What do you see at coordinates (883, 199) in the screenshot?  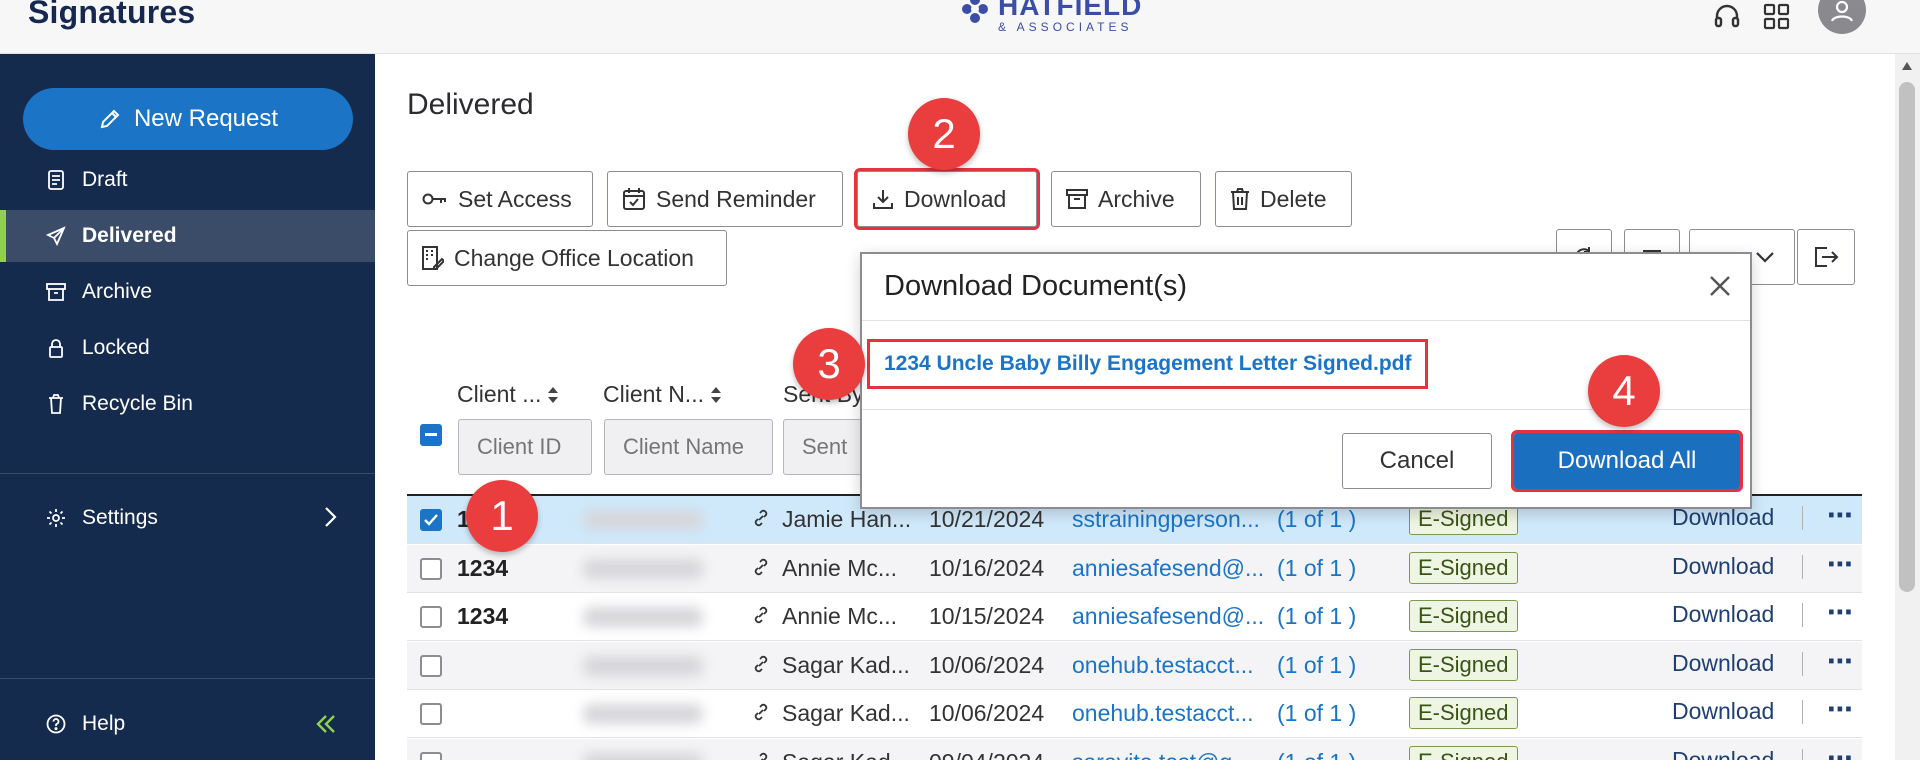 I see `download-icon` at bounding box center [883, 199].